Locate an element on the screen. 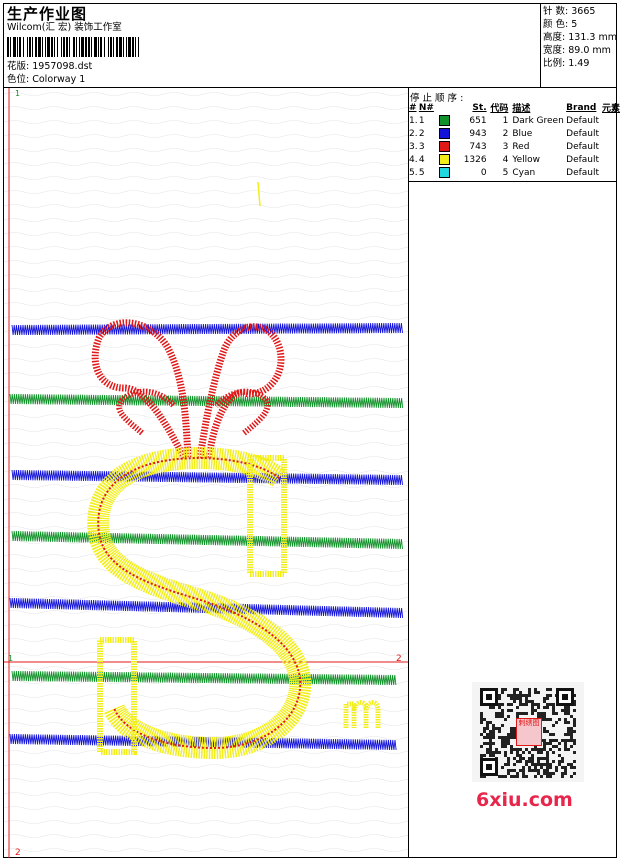 The image size is (620, 861). height-value: 131.3 mm is located at coordinates (592, 37).